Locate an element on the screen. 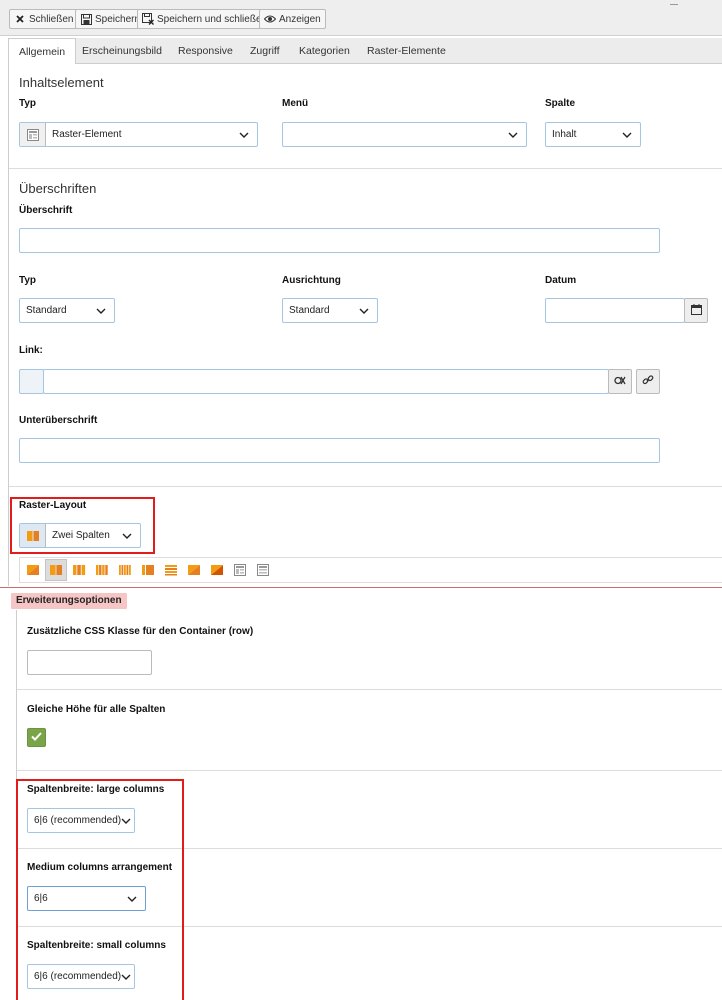 The height and width of the screenshot is (1000, 722). layout-three-columns-wide-icon is located at coordinates (148, 570).